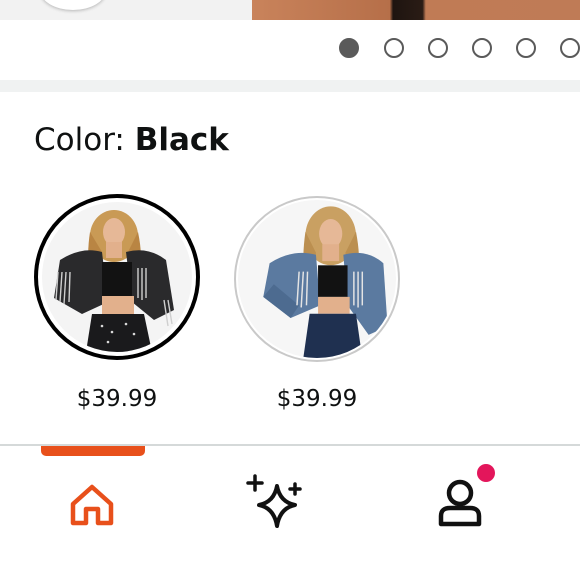 The height and width of the screenshot is (582, 580). I want to click on home-icon, so click(92, 505).